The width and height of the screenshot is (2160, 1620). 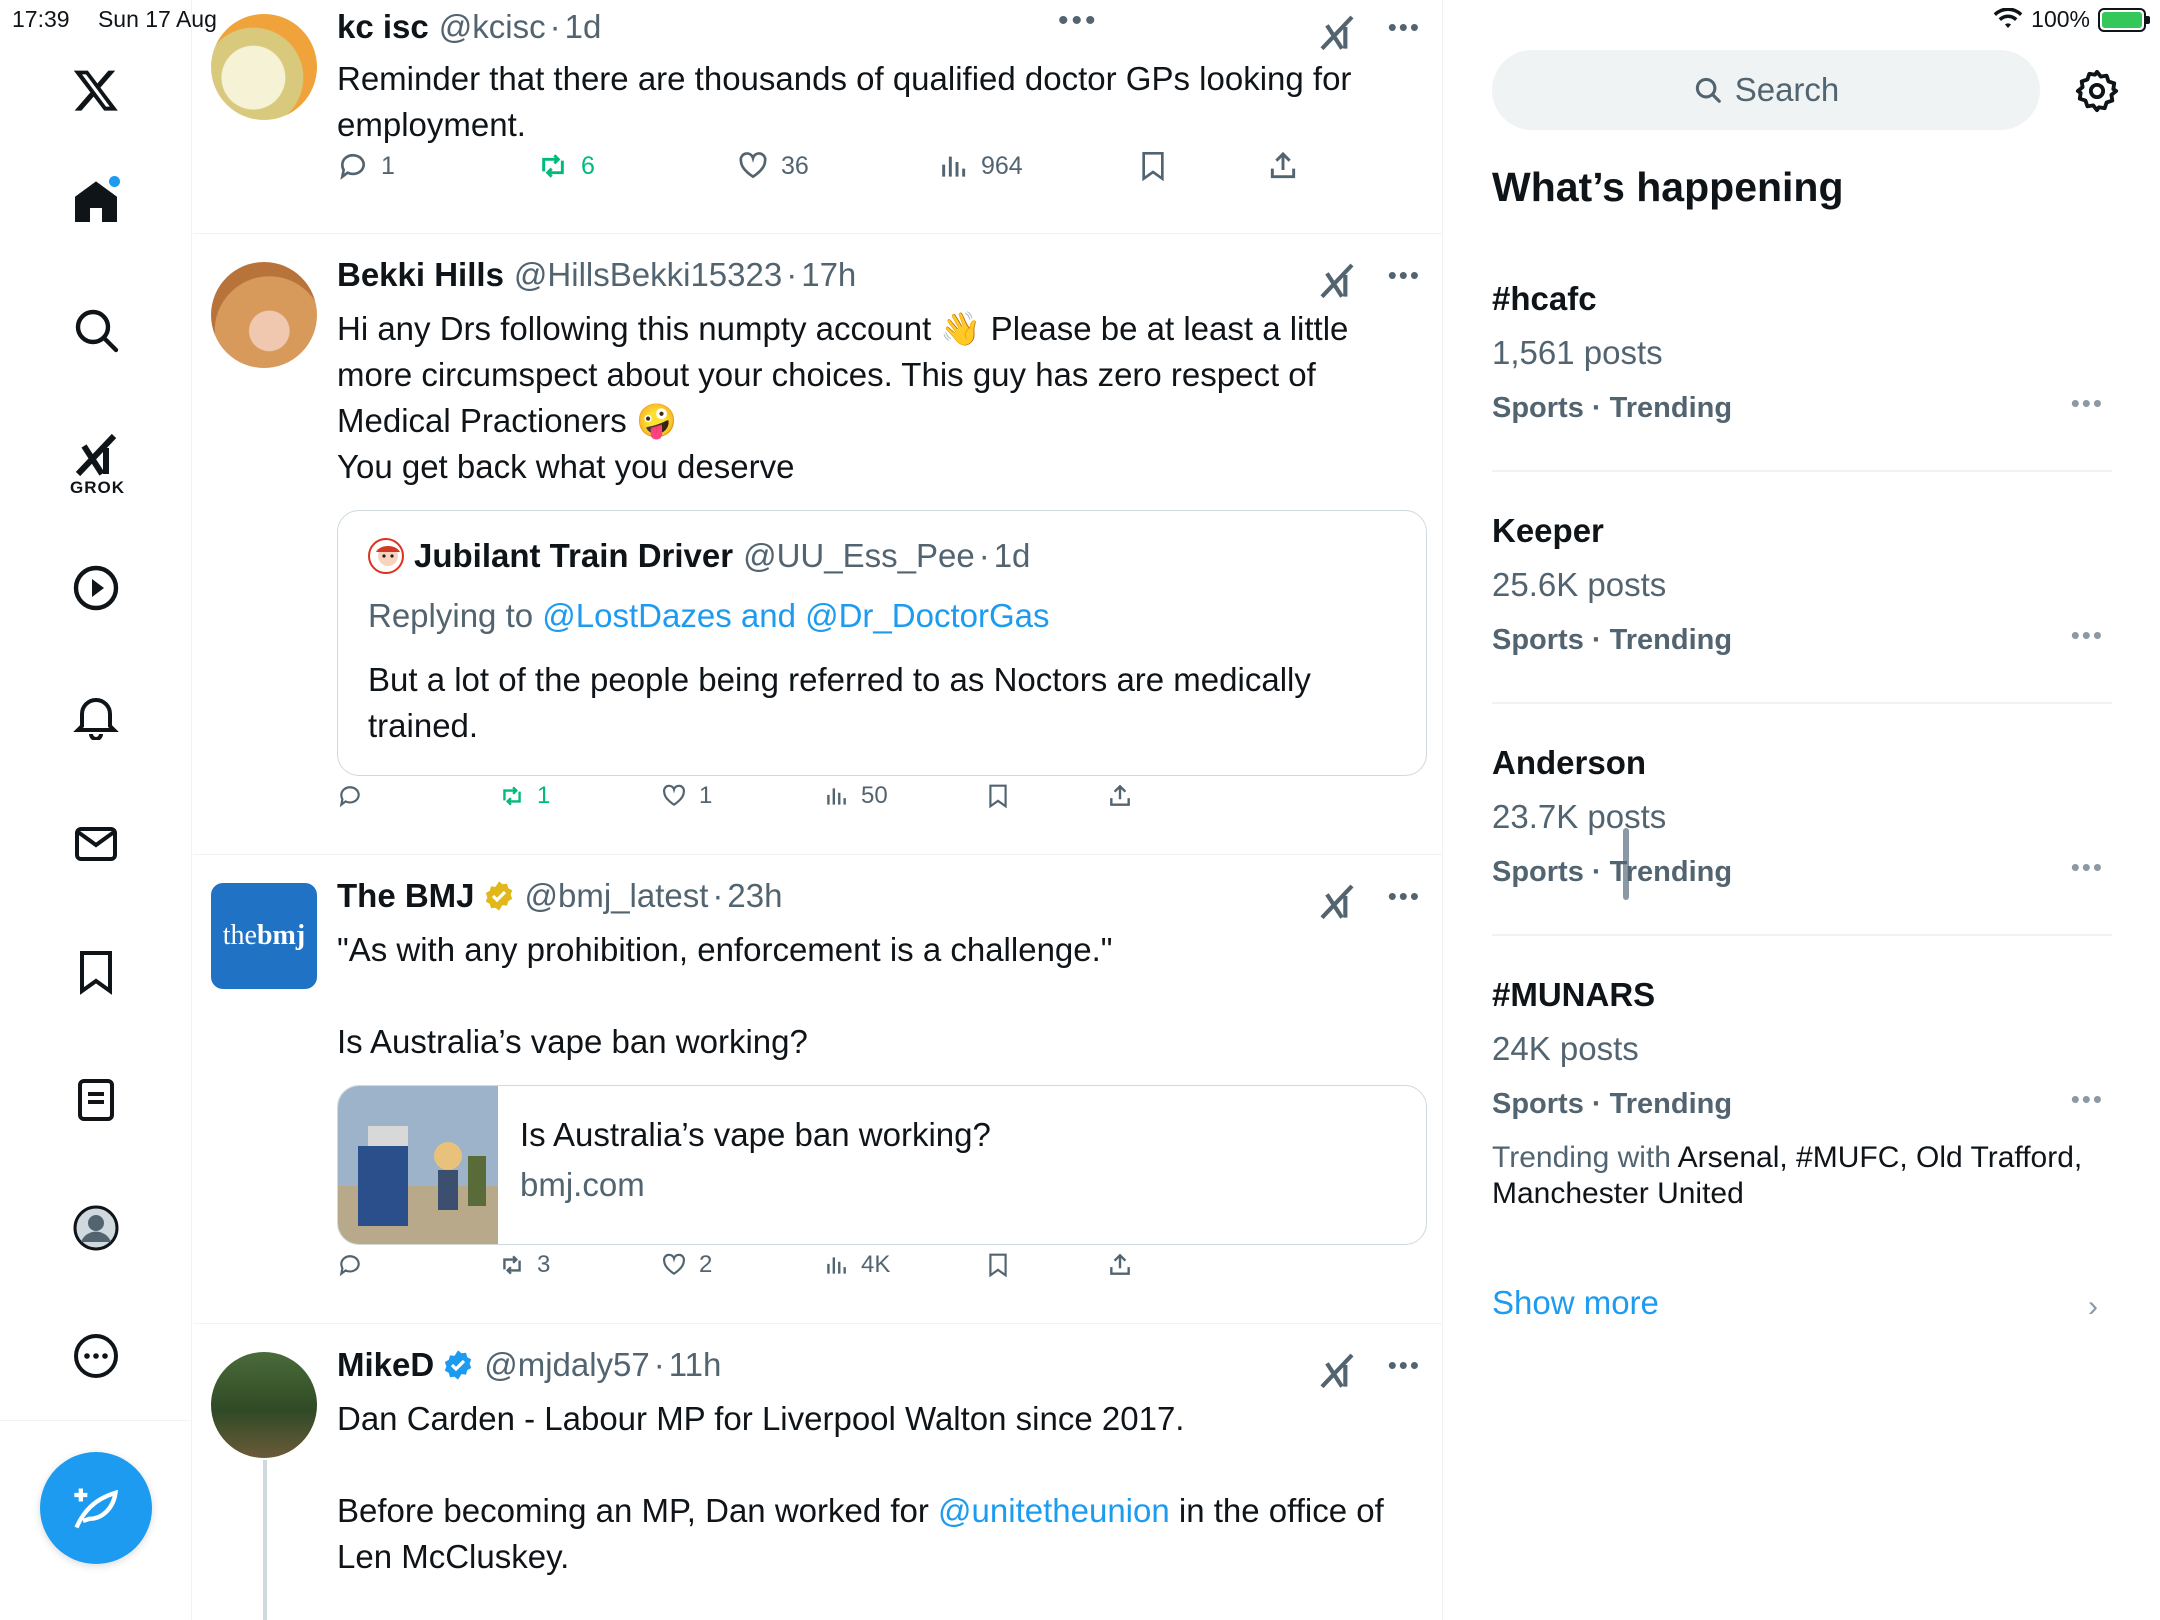 I want to click on link-card: Is Australia’s vape ban working? bmj.com, so click(x=882, y=1165).